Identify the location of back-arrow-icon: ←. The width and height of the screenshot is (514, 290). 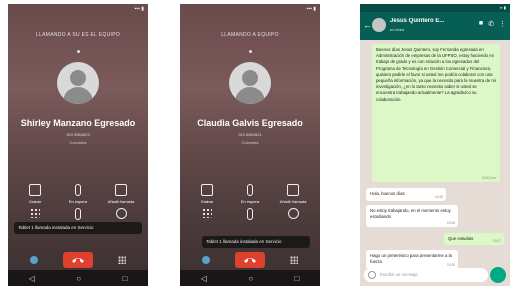
(367, 25).